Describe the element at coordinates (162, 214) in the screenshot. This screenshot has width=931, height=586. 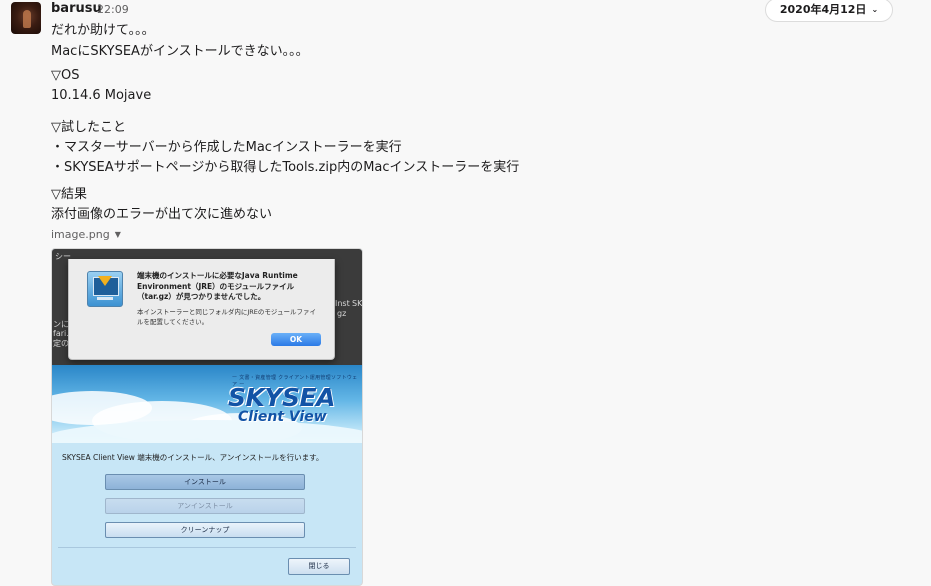
I see `message-line: 添付画像のエラーが出て次に進めない` at that location.